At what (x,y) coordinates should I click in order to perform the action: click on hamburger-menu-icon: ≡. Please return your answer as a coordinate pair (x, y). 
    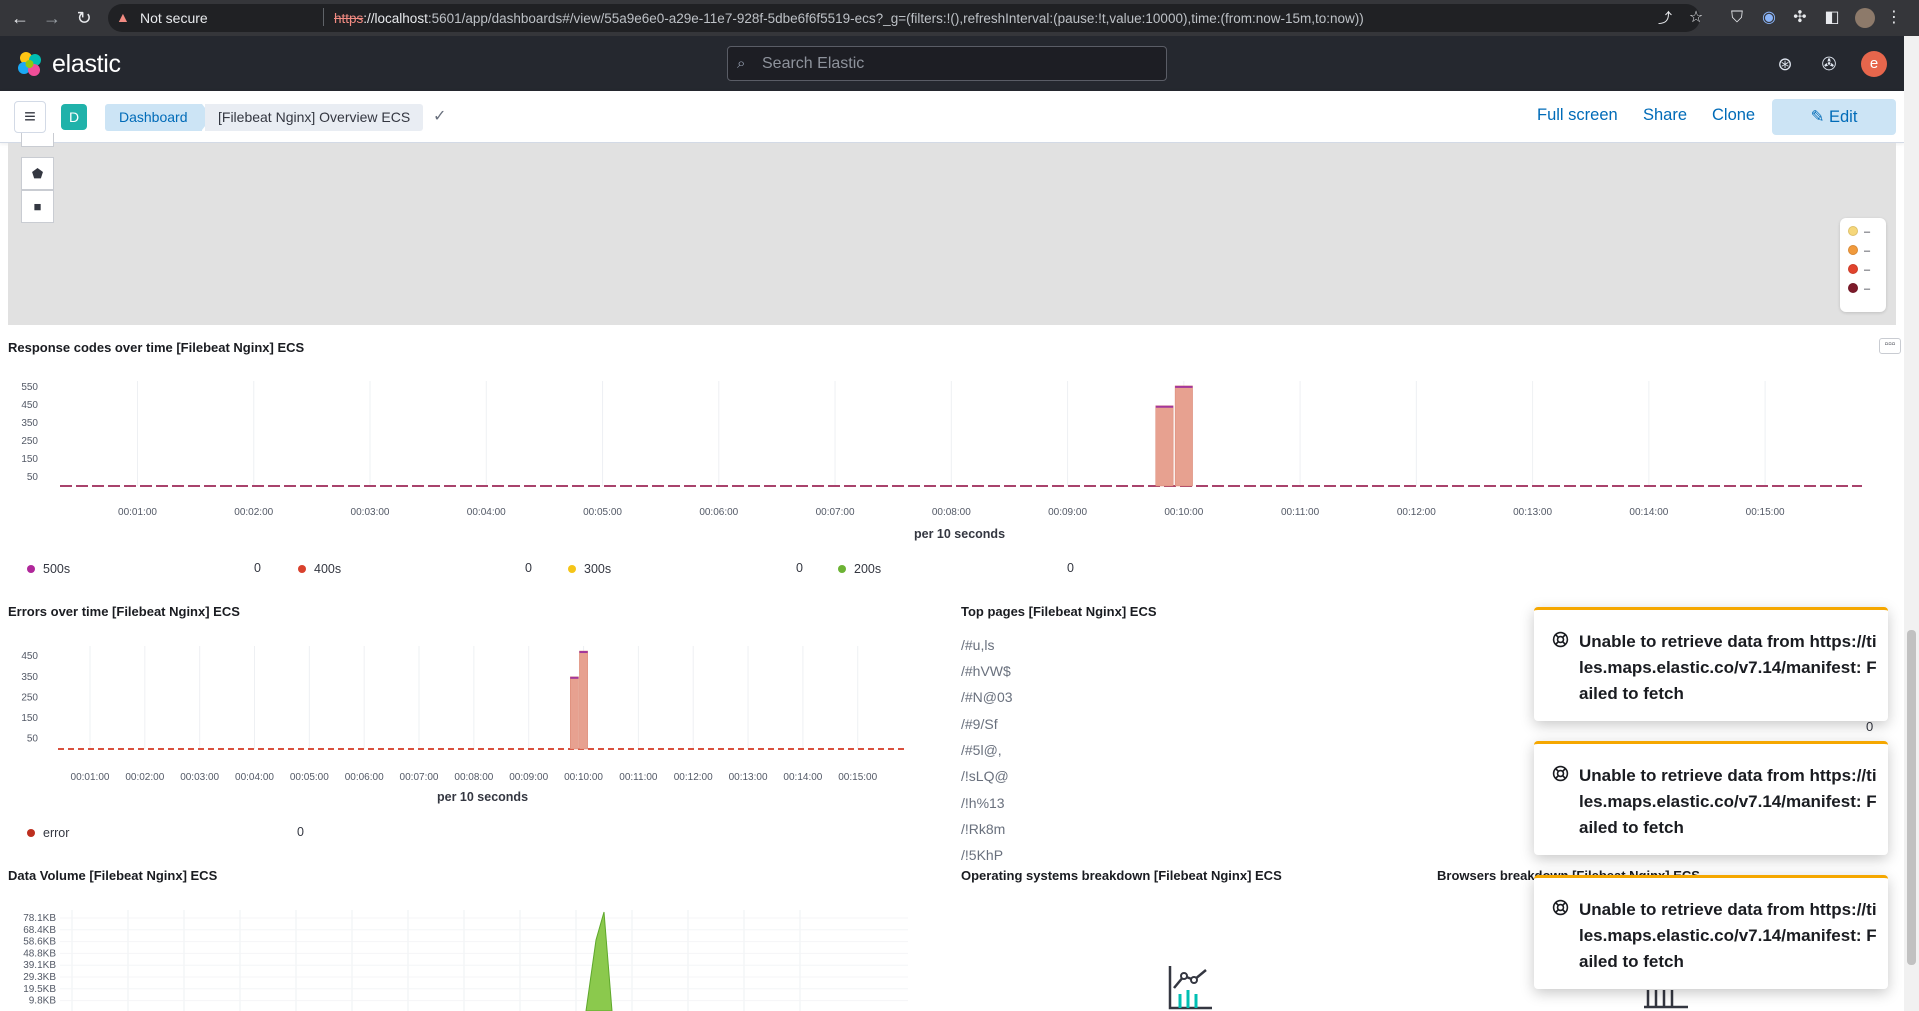
    Looking at the image, I should click on (30, 117).